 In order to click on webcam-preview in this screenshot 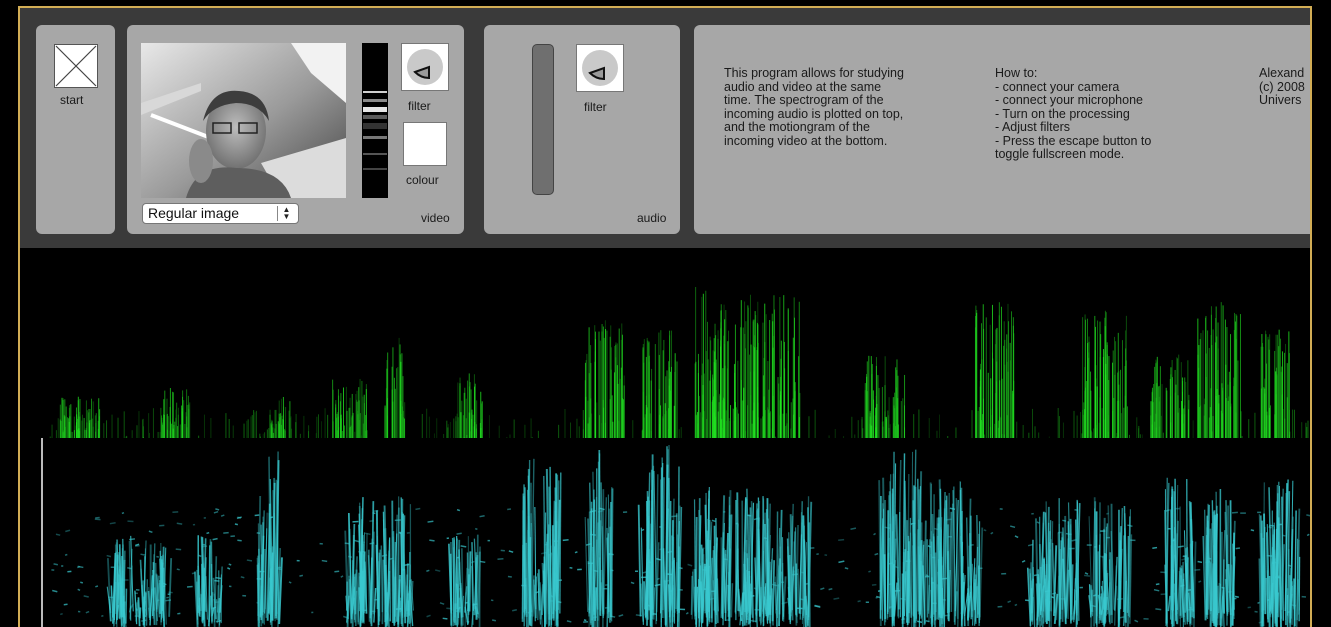, I will do `click(243, 120)`.